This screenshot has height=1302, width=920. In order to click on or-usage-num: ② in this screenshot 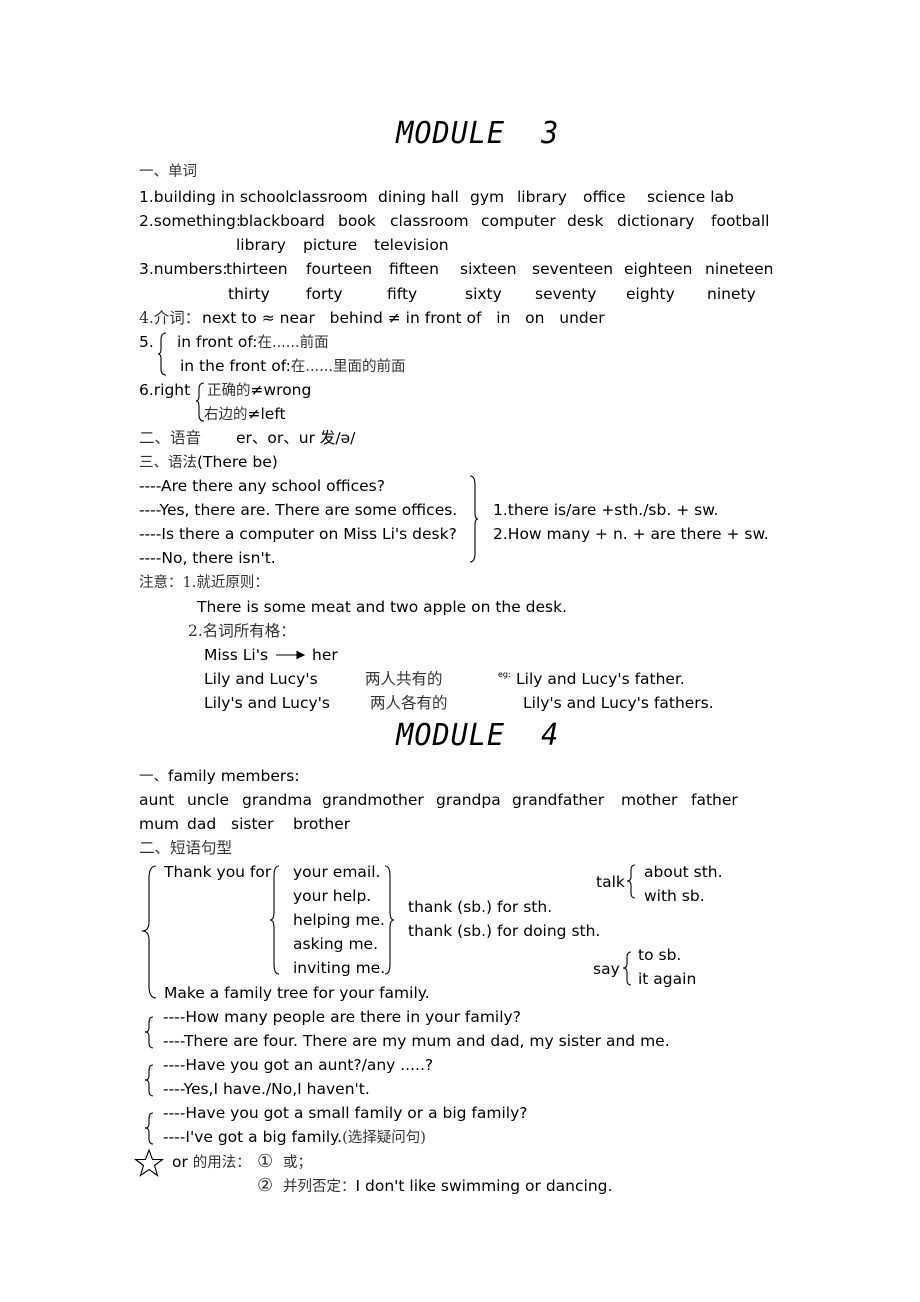, I will do `click(265, 1185)`.